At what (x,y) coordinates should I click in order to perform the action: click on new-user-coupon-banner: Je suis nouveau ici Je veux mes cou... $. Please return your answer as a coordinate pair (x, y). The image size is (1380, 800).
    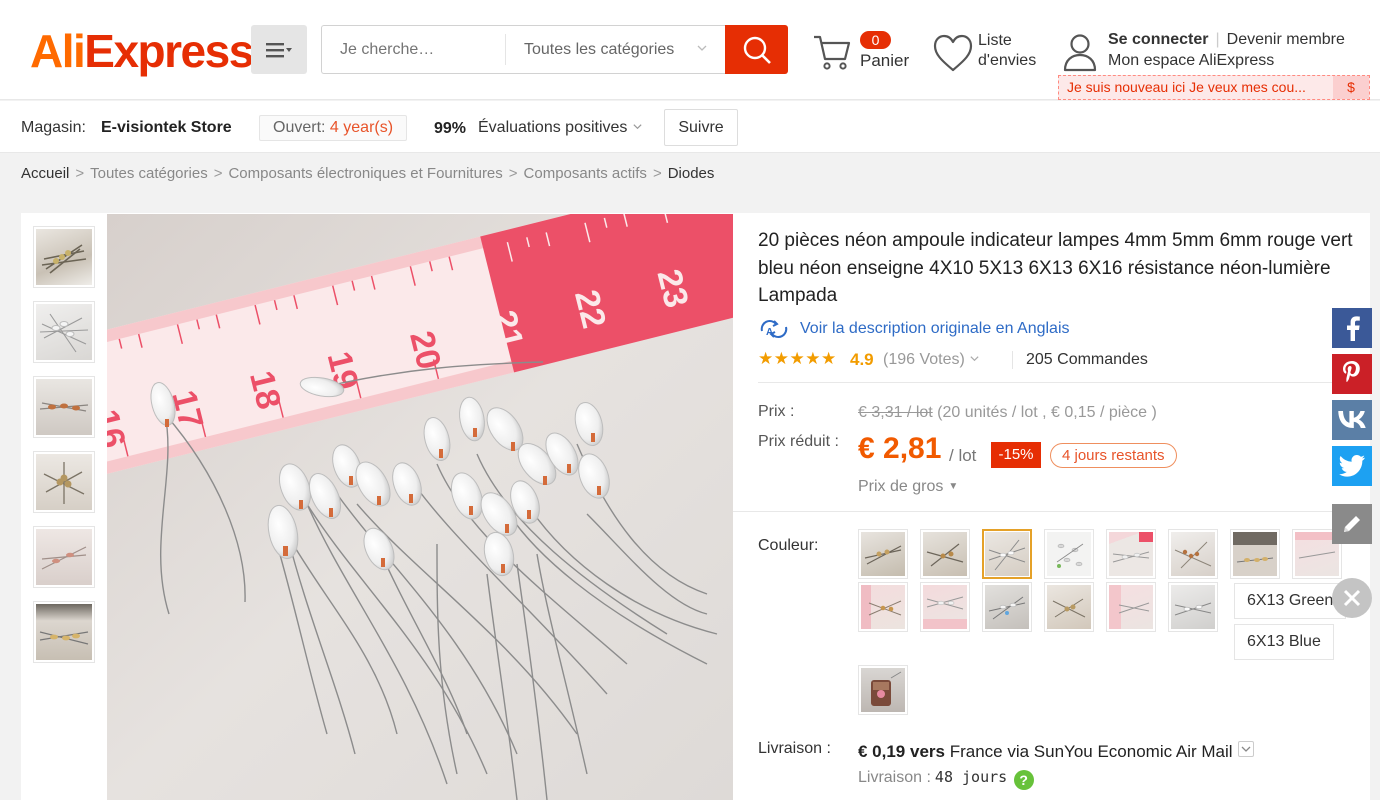
    Looking at the image, I should click on (1214, 87).